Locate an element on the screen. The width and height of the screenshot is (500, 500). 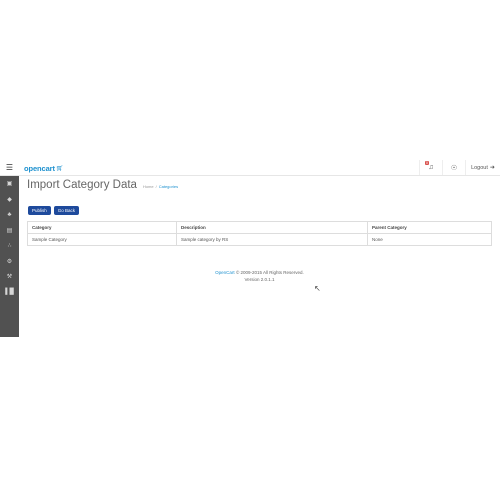
logout-label: Logout is located at coordinates (479, 167).